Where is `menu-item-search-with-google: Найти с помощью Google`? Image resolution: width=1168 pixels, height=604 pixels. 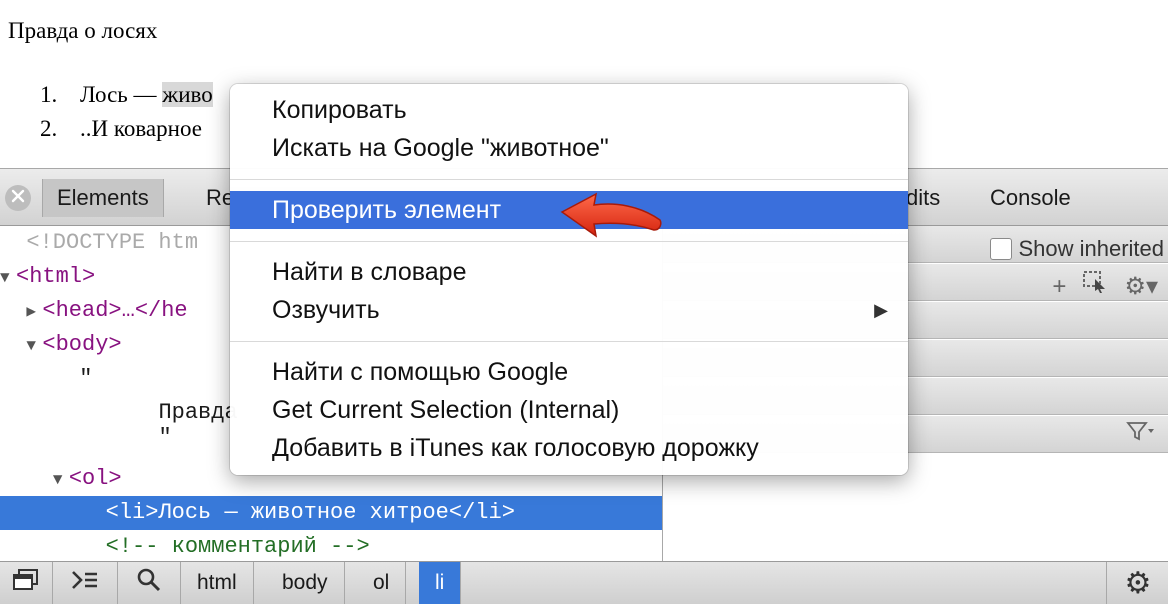 menu-item-search-with-google: Найти с помощью Google is located at coordinates (569, 372).